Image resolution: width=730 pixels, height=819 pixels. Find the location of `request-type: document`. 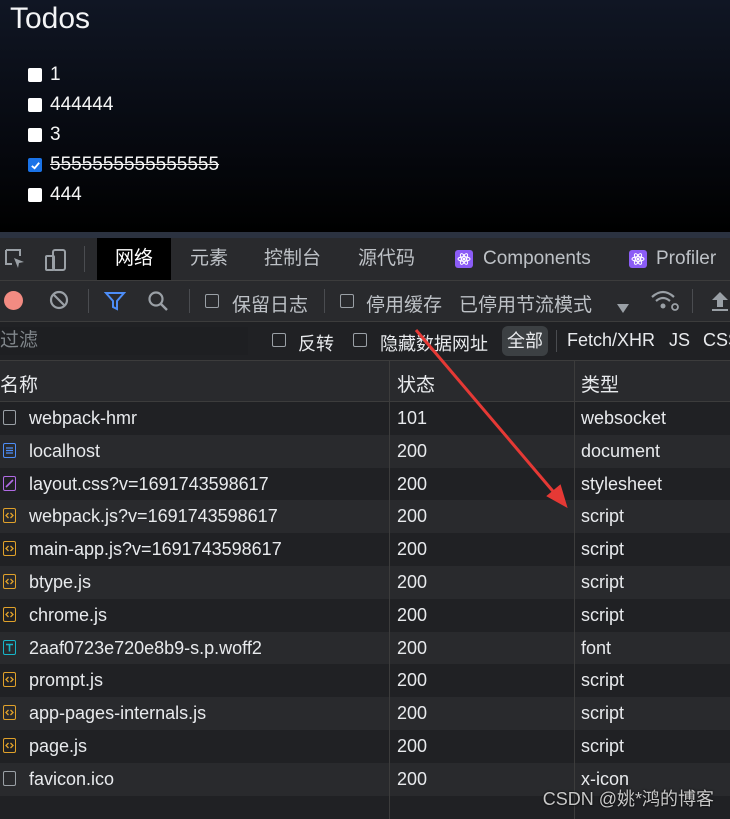

request-type: document is located at coordinates (621, 450).